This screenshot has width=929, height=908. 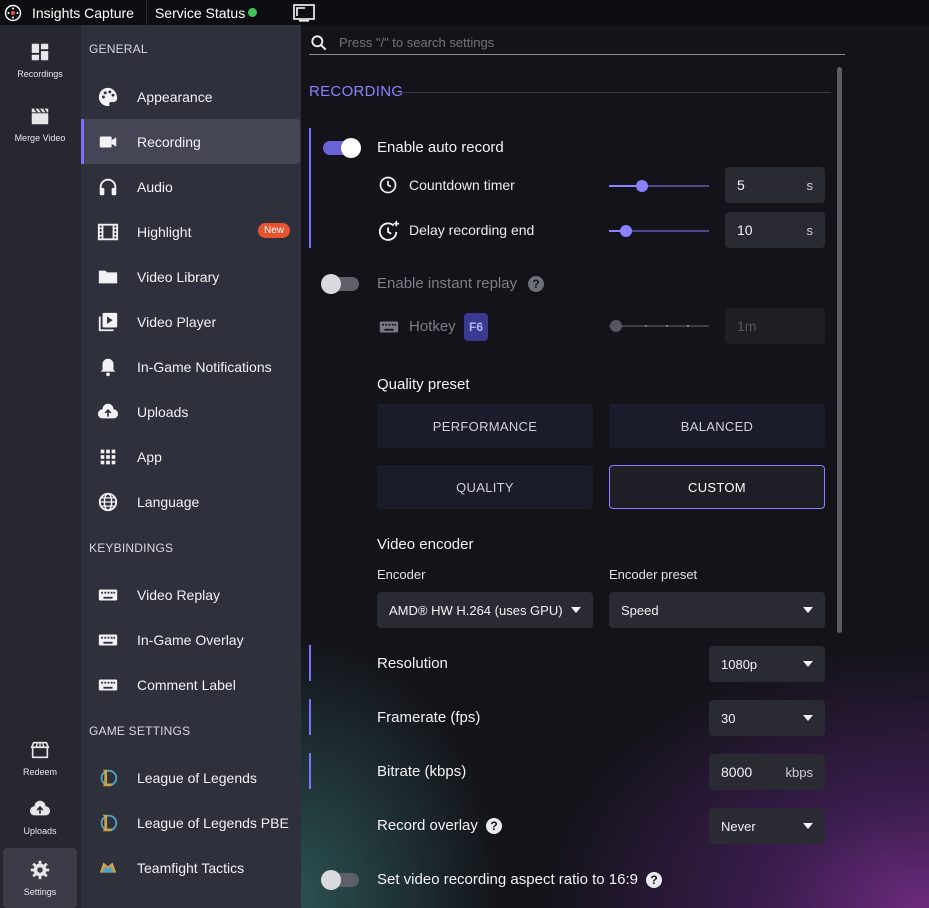 I want to click on resolution-select: 1080p, so click(x=767, y=664).